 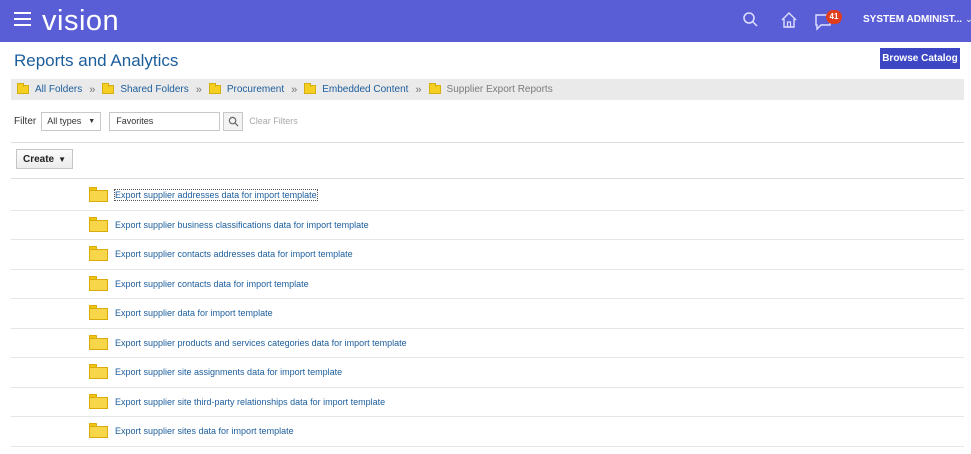 I want to click on breadcrumb-item-procurement: Procurement, so click(x=246, y=89).